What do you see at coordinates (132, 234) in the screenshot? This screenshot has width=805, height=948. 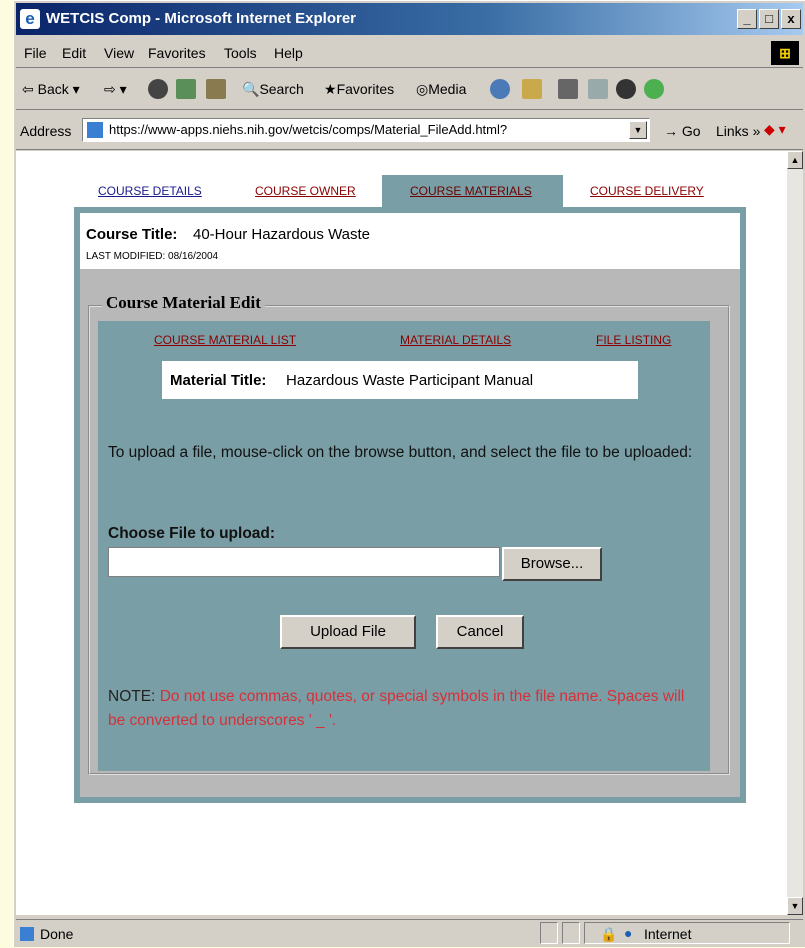 I see `course-title-label: Course Title:` at bounding box center [132, 234].